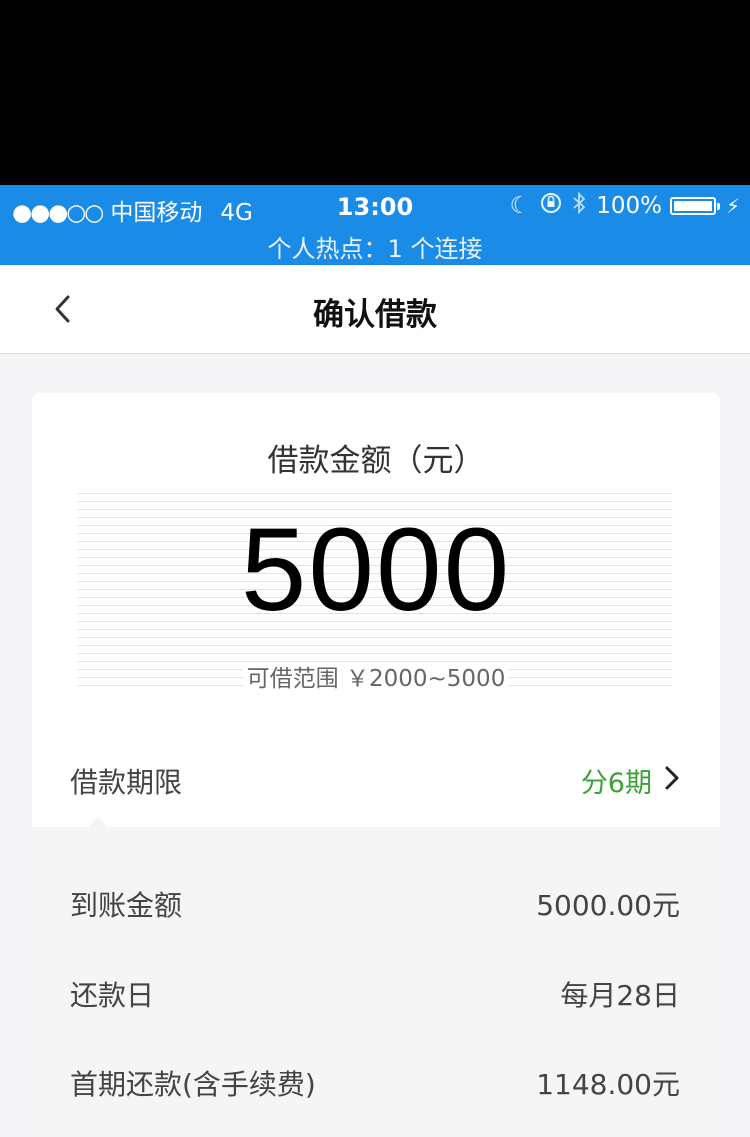 Image resolution: width=750 pixels, height=1137 pixels. I want to click on amount-label: 借款金额（元）, so click(376, 461).